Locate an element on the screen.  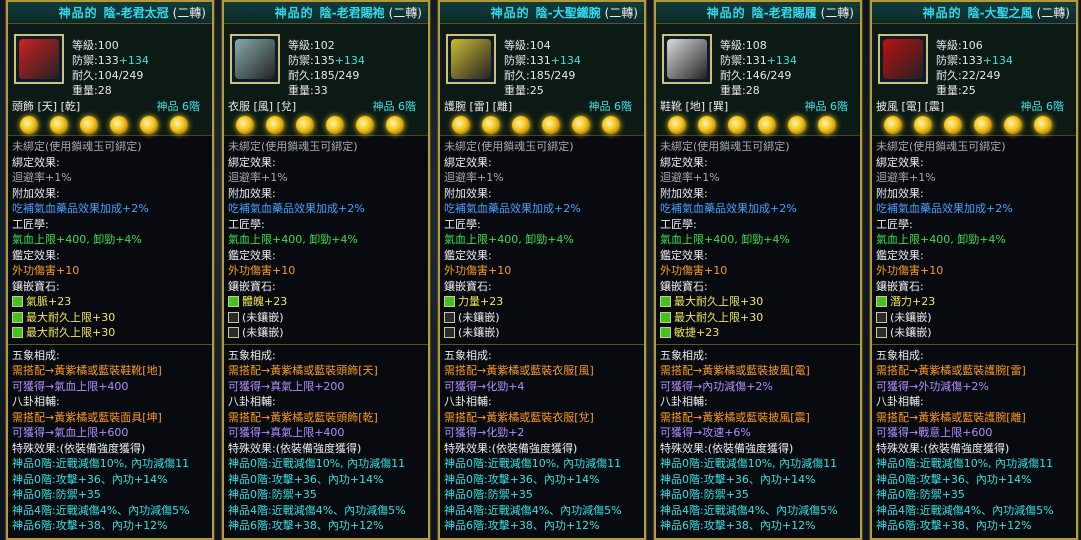
item-slot: 頭飾 [天] [乾] is located at coordinates (46, 106).